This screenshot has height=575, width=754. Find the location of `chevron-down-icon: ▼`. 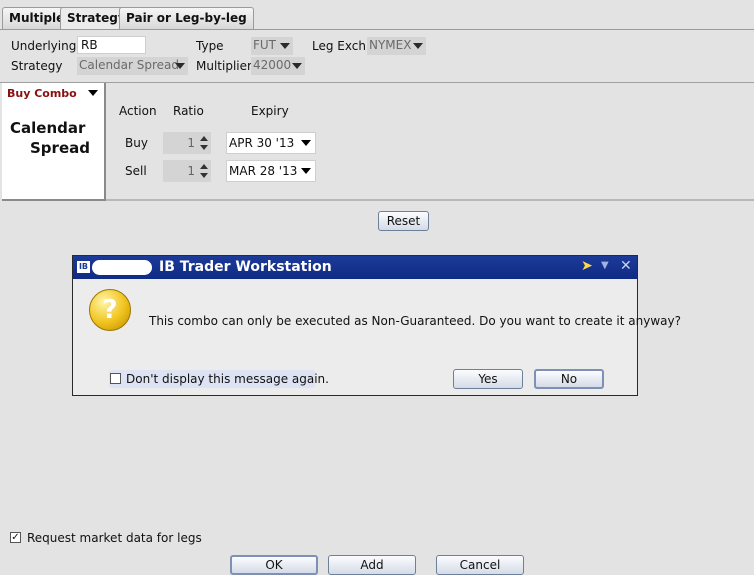

chevron-down-icon: ▼ is located at coordinates (605, 265).